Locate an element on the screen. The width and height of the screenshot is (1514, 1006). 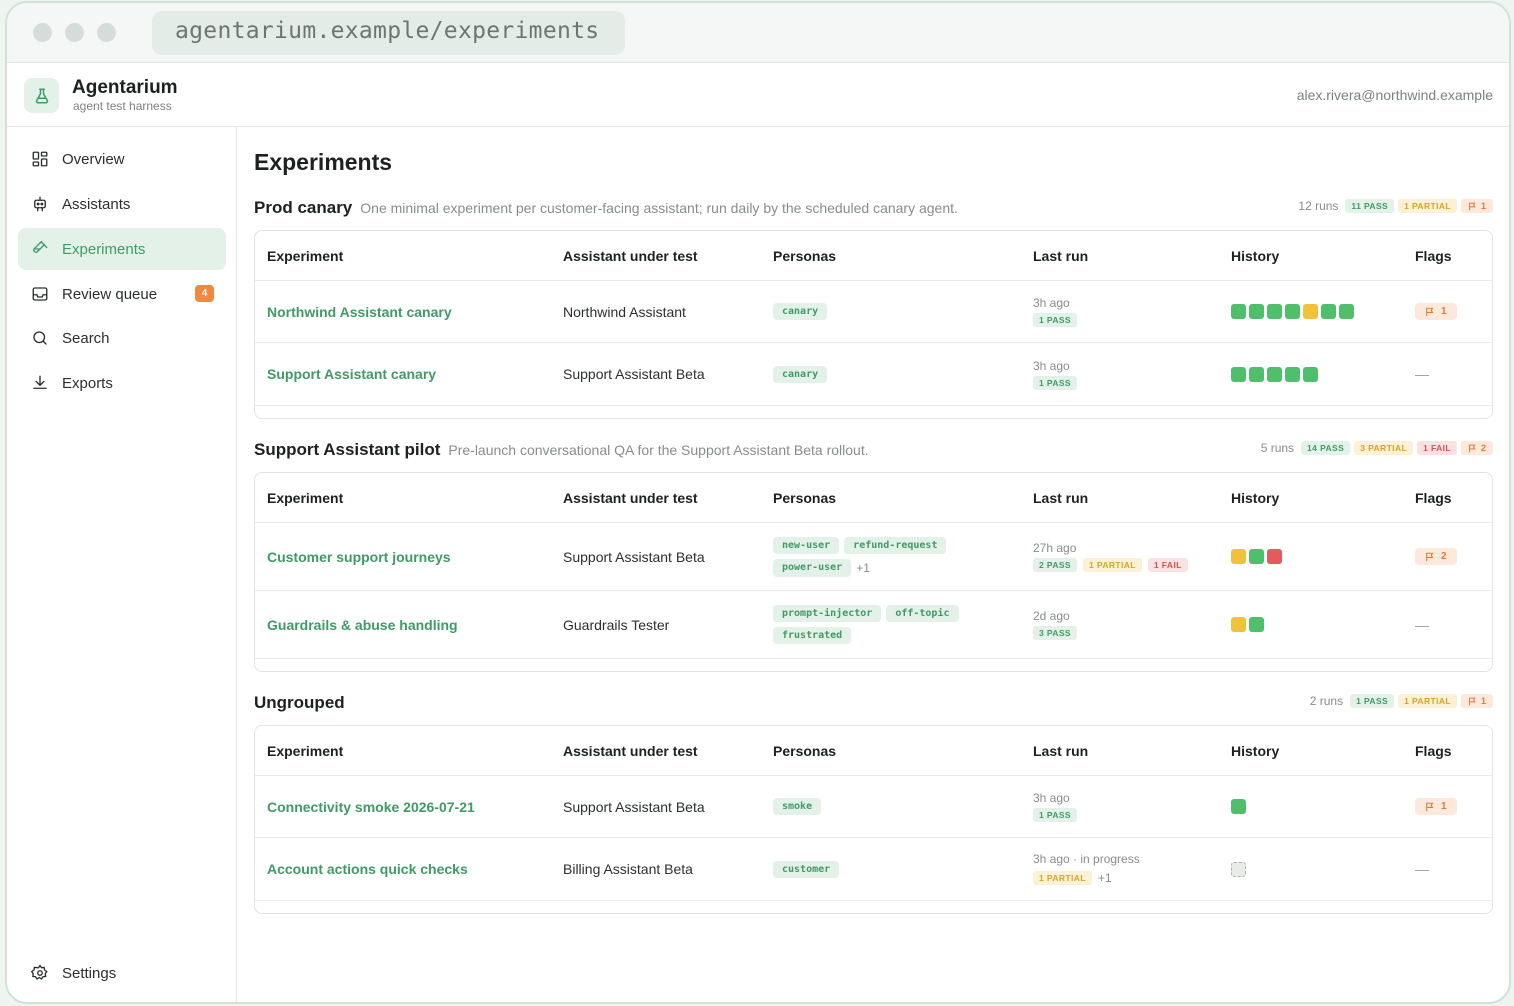
more-results-count: +1 is located at coordinates (1105, 878).